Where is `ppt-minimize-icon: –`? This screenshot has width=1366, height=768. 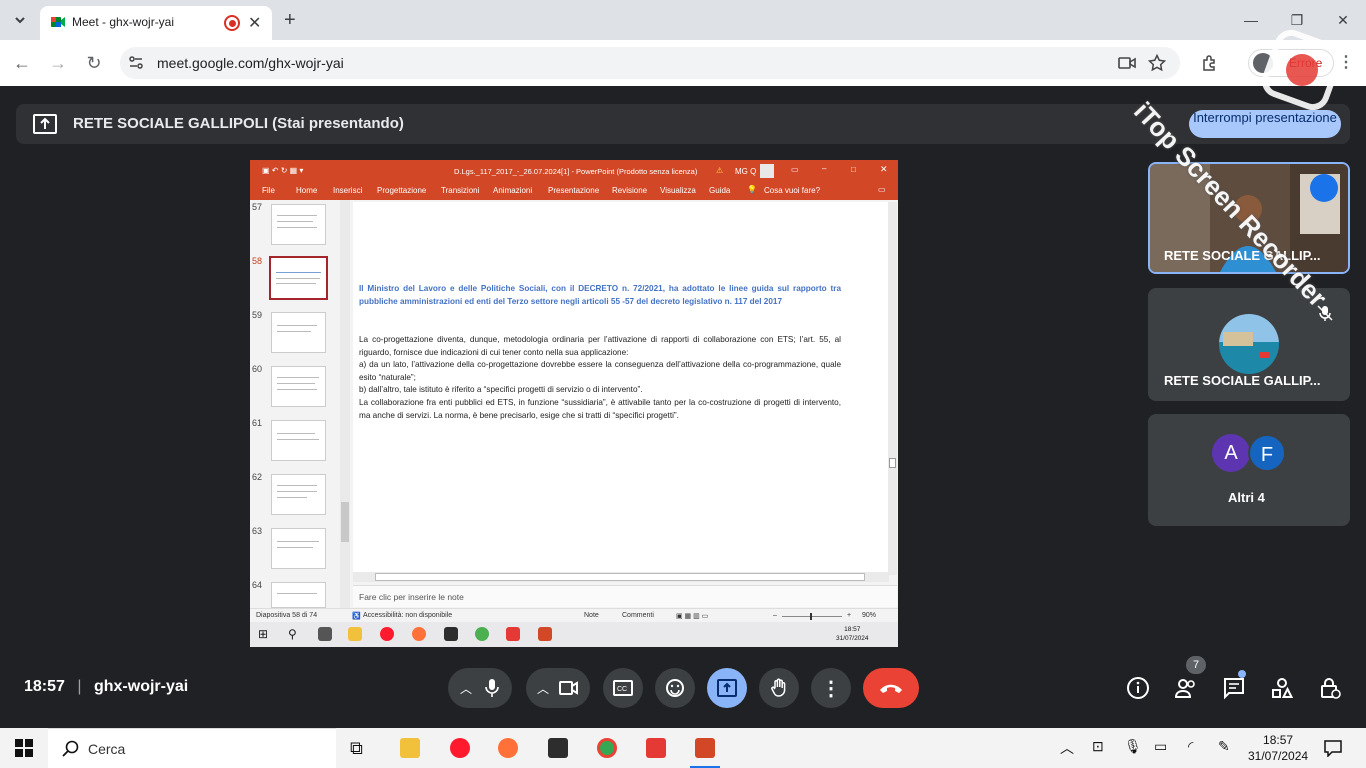
ppt-minimize-icon: – is located at coordinates (824, 168).